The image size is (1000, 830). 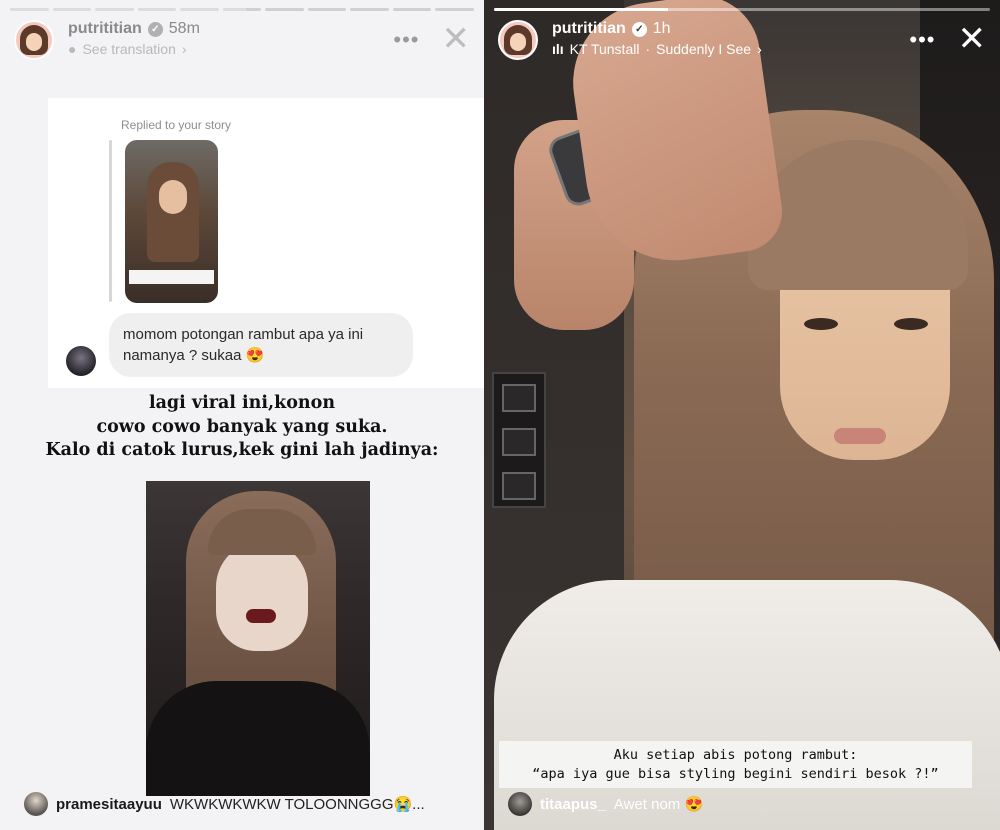 What do you see at coordinates (171, 221) in the screenshot?
I see `replied-story-thumbnail` at bounding box center [171, 221].